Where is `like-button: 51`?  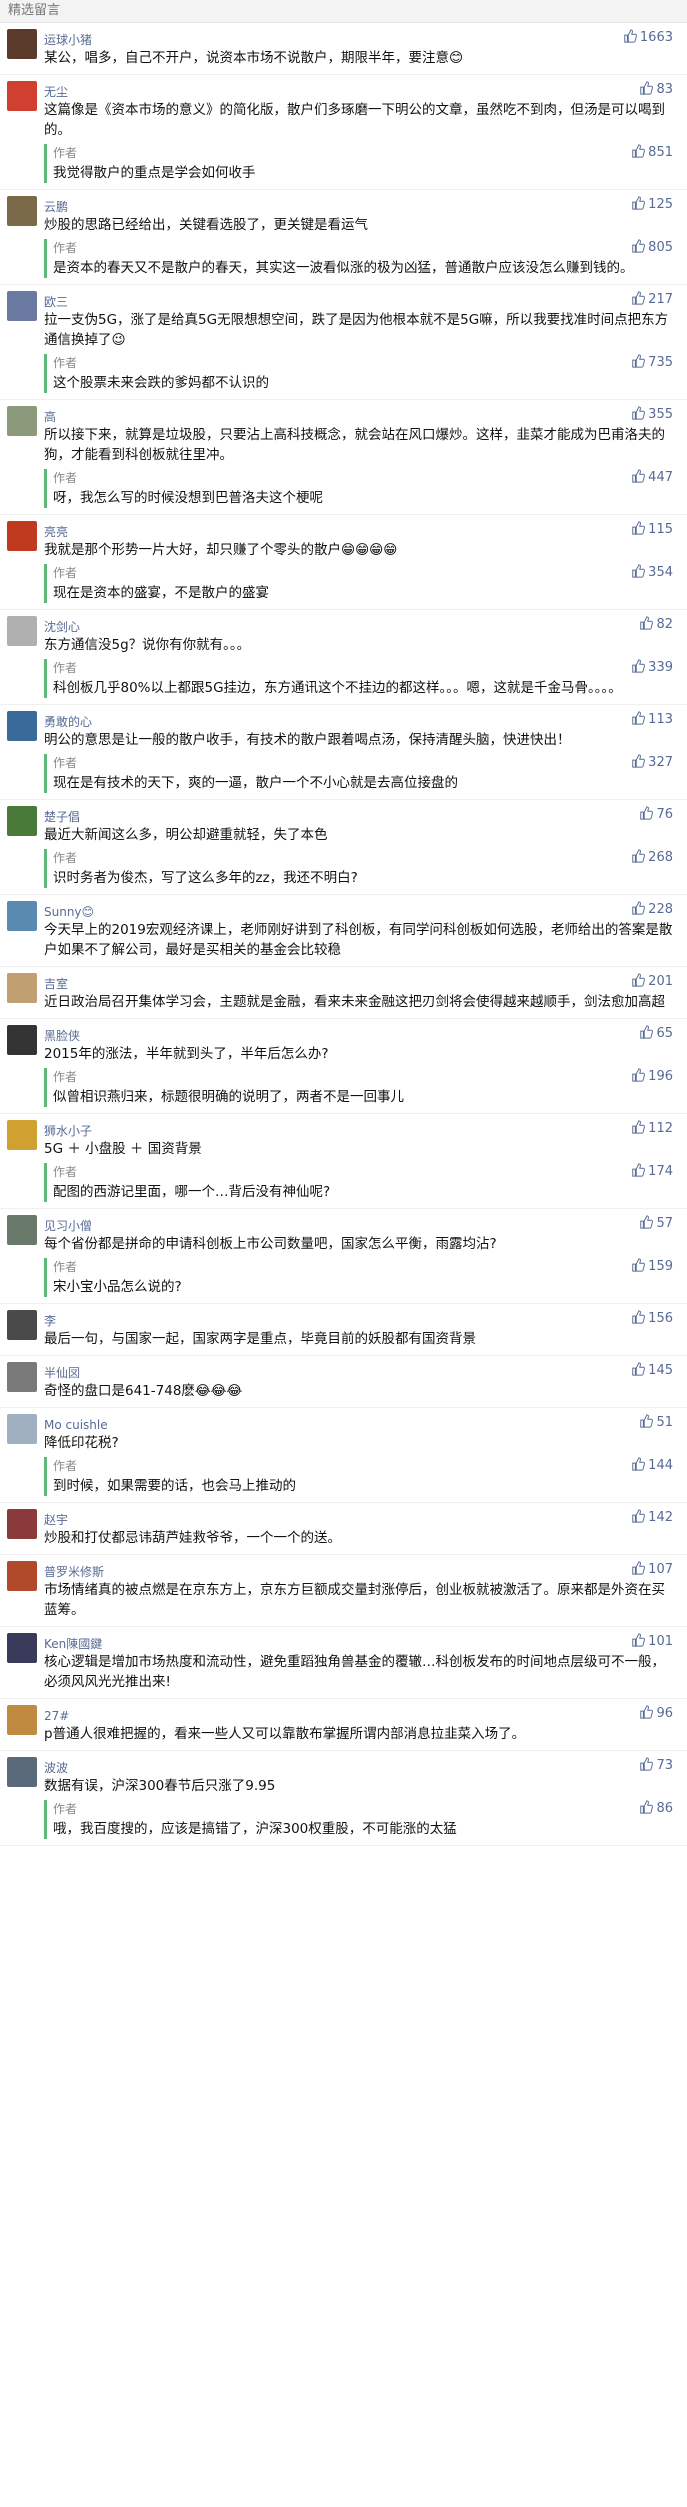
like-button: 51 is located at coordinates (656, 1422).